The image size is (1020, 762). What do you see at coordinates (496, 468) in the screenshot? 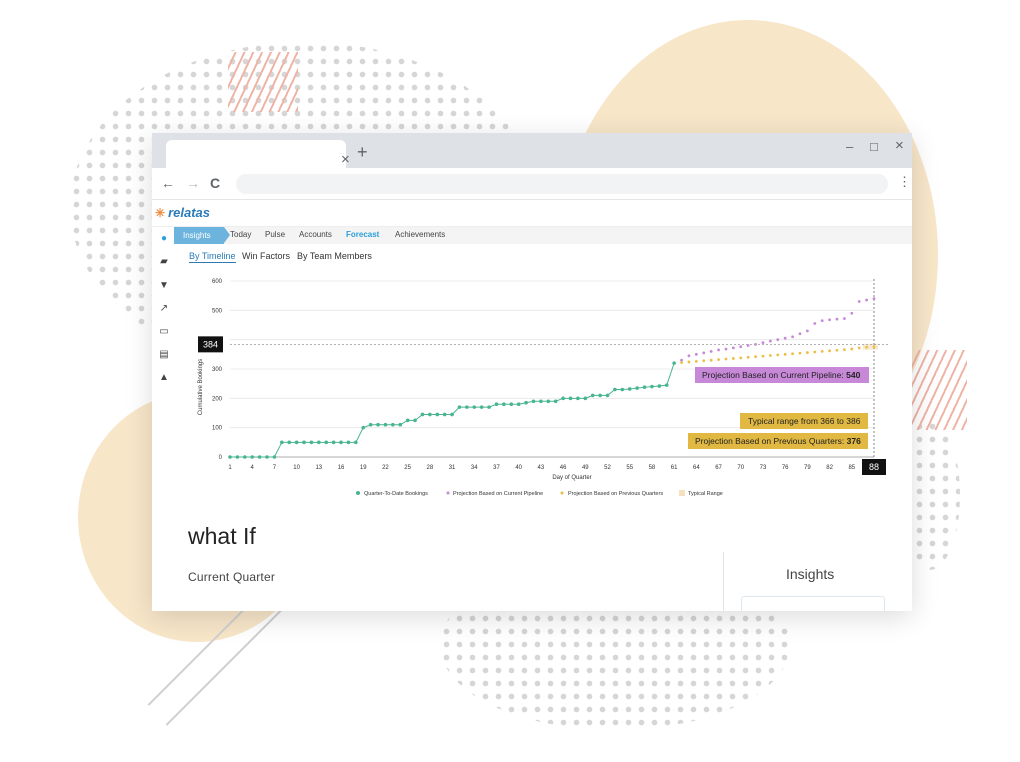
I see `x-tick-label: 37` at bounding box center [496, 468].